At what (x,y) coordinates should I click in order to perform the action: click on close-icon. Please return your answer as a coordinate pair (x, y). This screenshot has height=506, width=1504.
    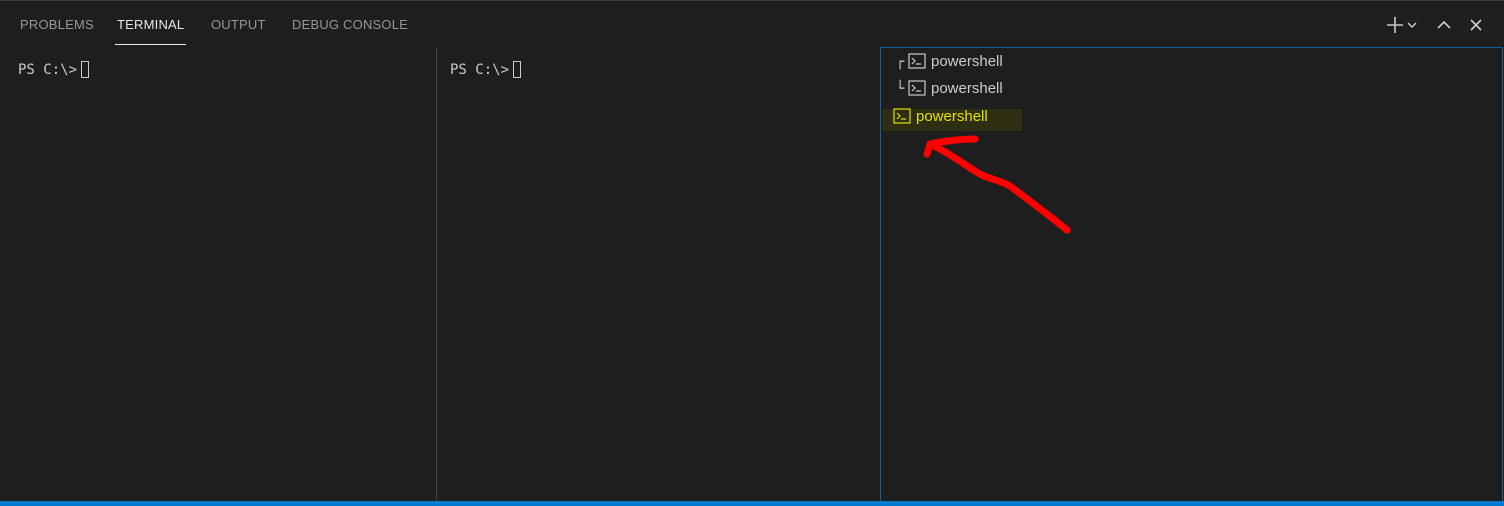
    Looking at the image, I should click on (1476, 25).